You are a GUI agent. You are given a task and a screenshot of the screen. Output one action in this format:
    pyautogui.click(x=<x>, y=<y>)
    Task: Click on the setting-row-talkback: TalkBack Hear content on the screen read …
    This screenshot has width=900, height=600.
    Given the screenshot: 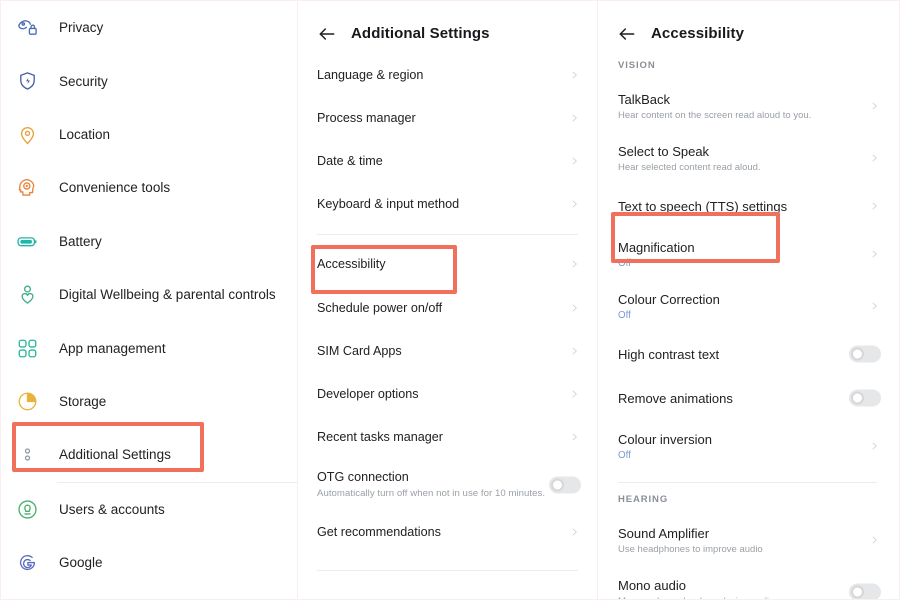 What is the action you would take?
    pyautogui.click(x=747, y=106)
    